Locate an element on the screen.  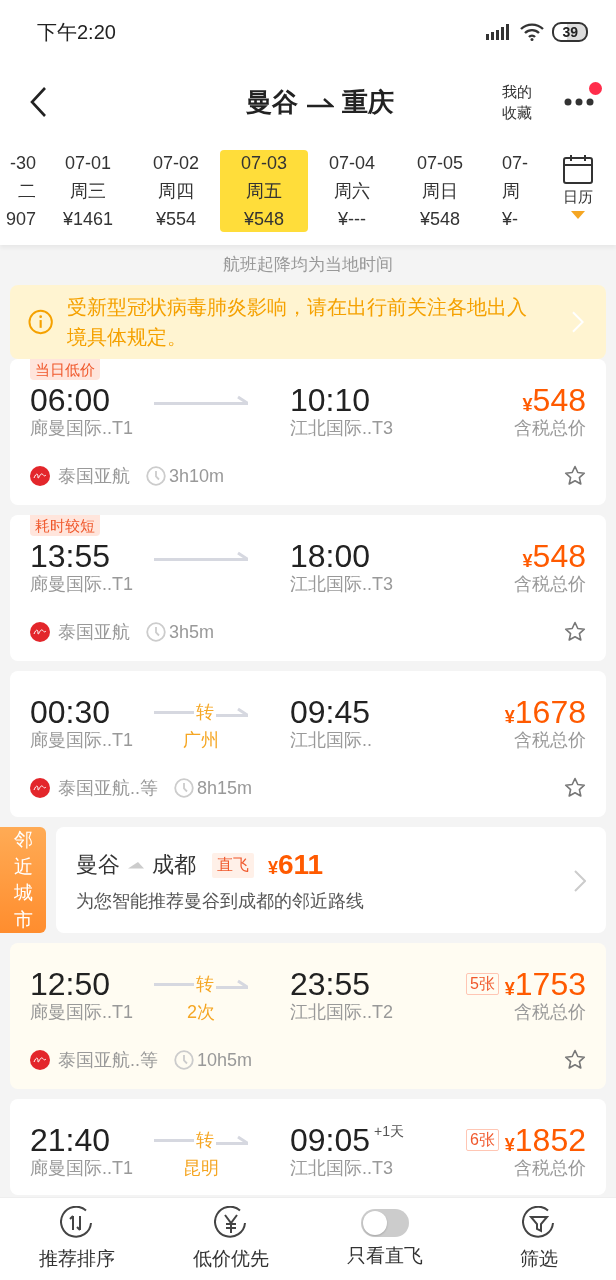
arrival-time: 09:05 is located at coordinates (330, 1140).